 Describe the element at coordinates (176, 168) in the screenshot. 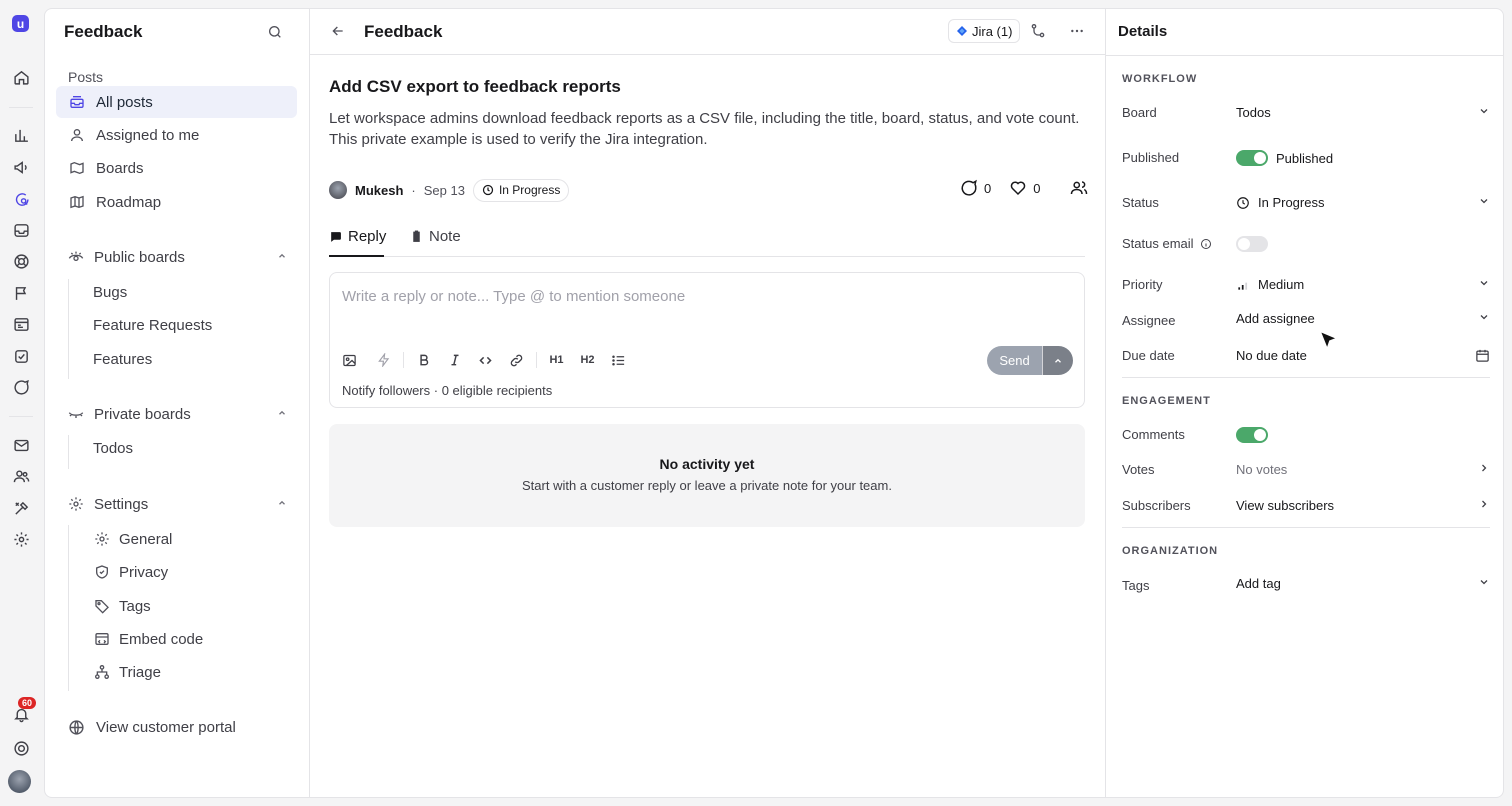

I see `nav-boards: Boards` at that location.